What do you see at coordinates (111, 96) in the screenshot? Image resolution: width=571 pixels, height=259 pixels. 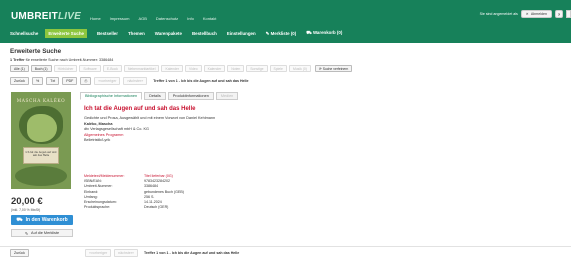 I see `tab-bibliographische-informationen: Bibliographische Informationen` at bounding box center [111, 96].